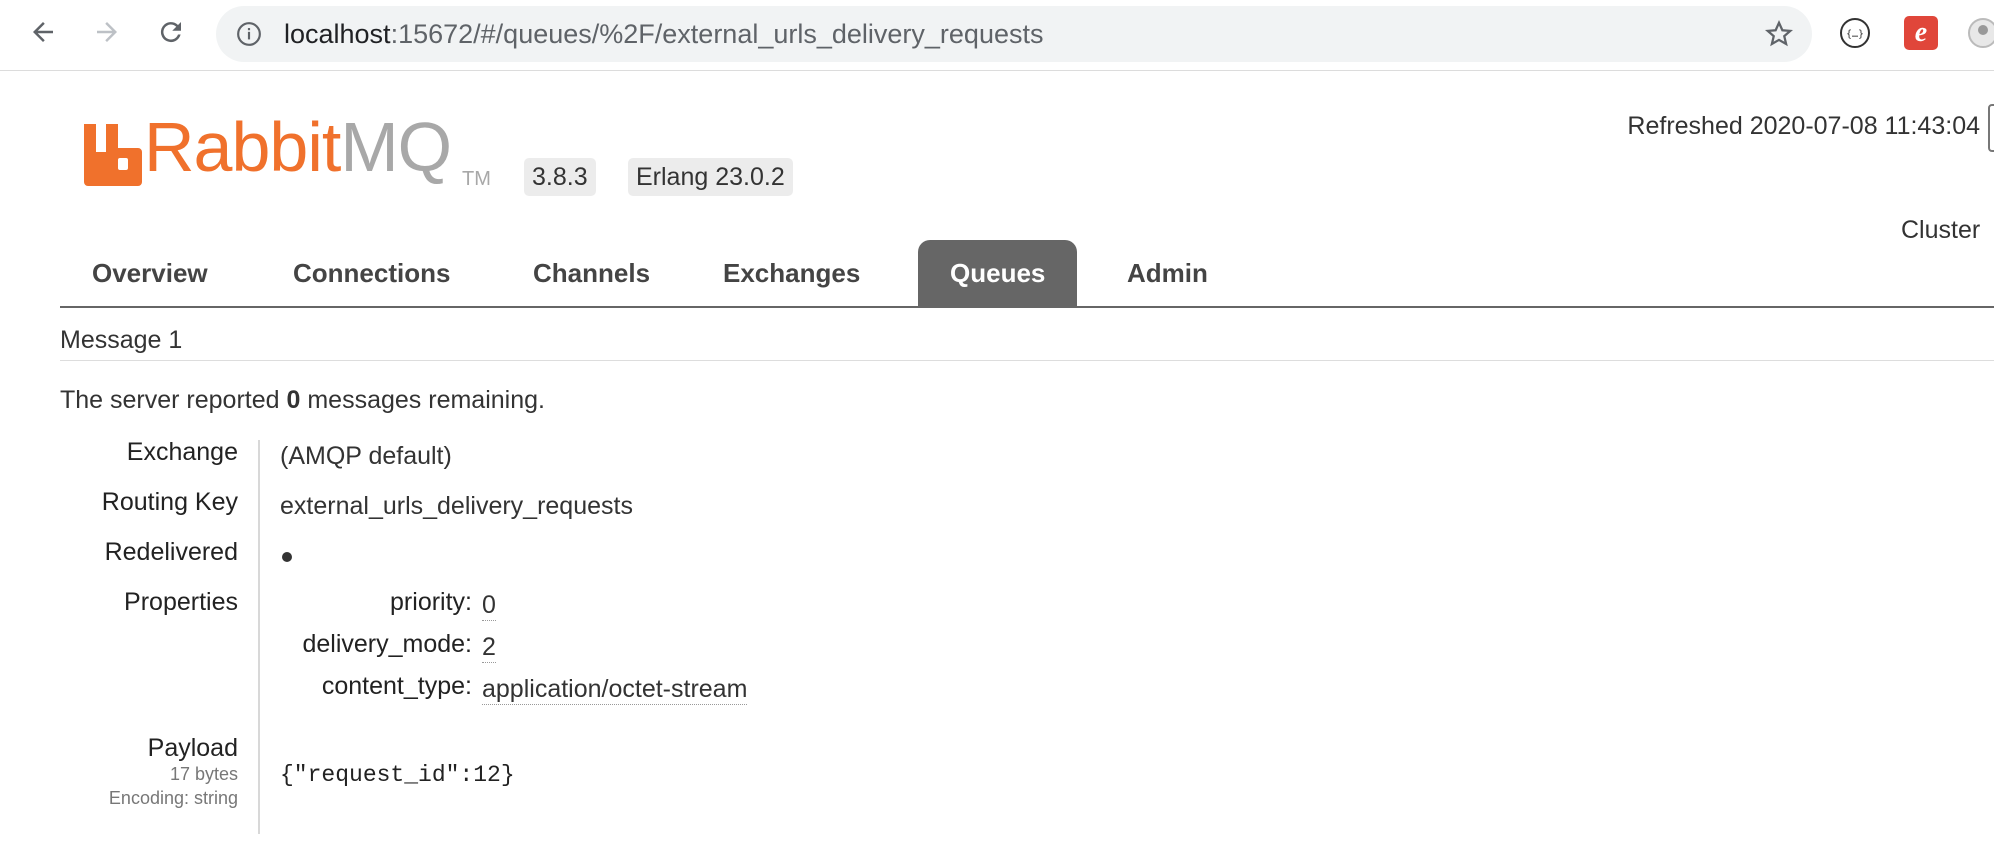  What do you see at coordinates (615, 690) in the screenshot?
I see `property-value: application/octet-stream` at bounding box center [615, 690].